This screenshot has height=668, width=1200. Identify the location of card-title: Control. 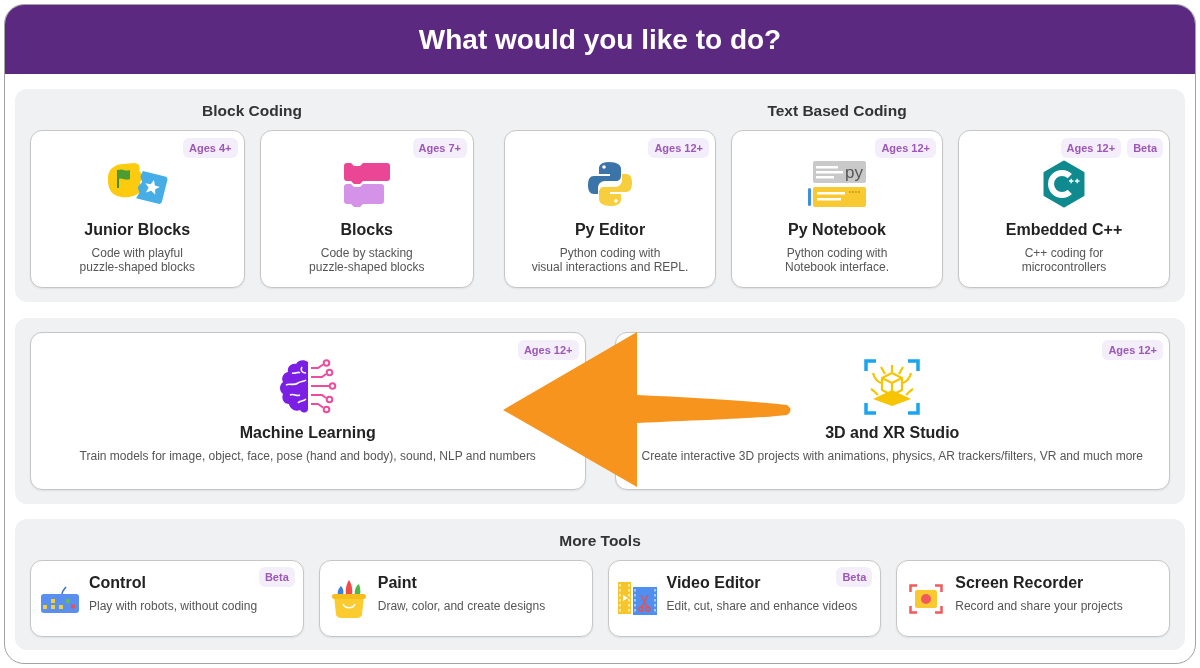
(117, 583).